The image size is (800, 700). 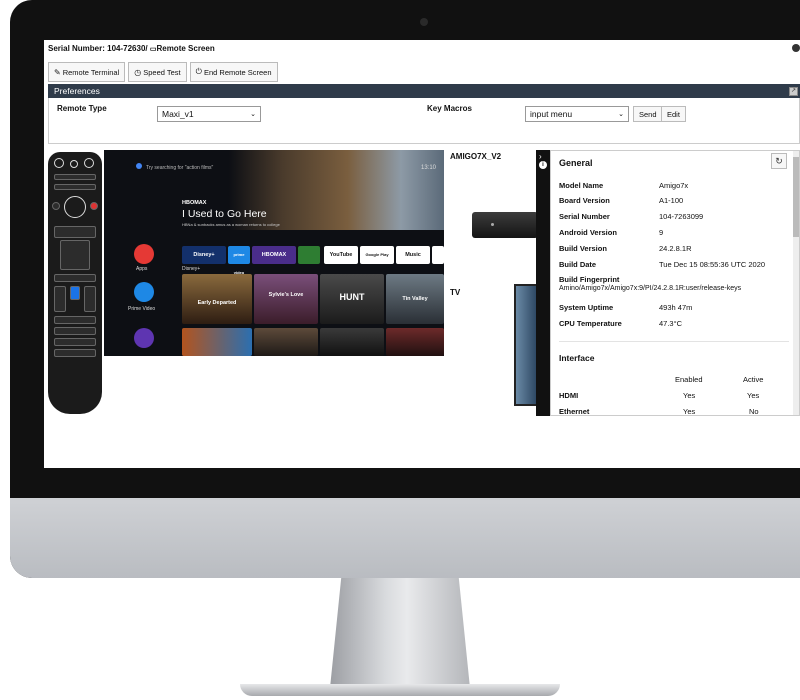 I want to click on assistant-icon, so click(x=139, y=166).